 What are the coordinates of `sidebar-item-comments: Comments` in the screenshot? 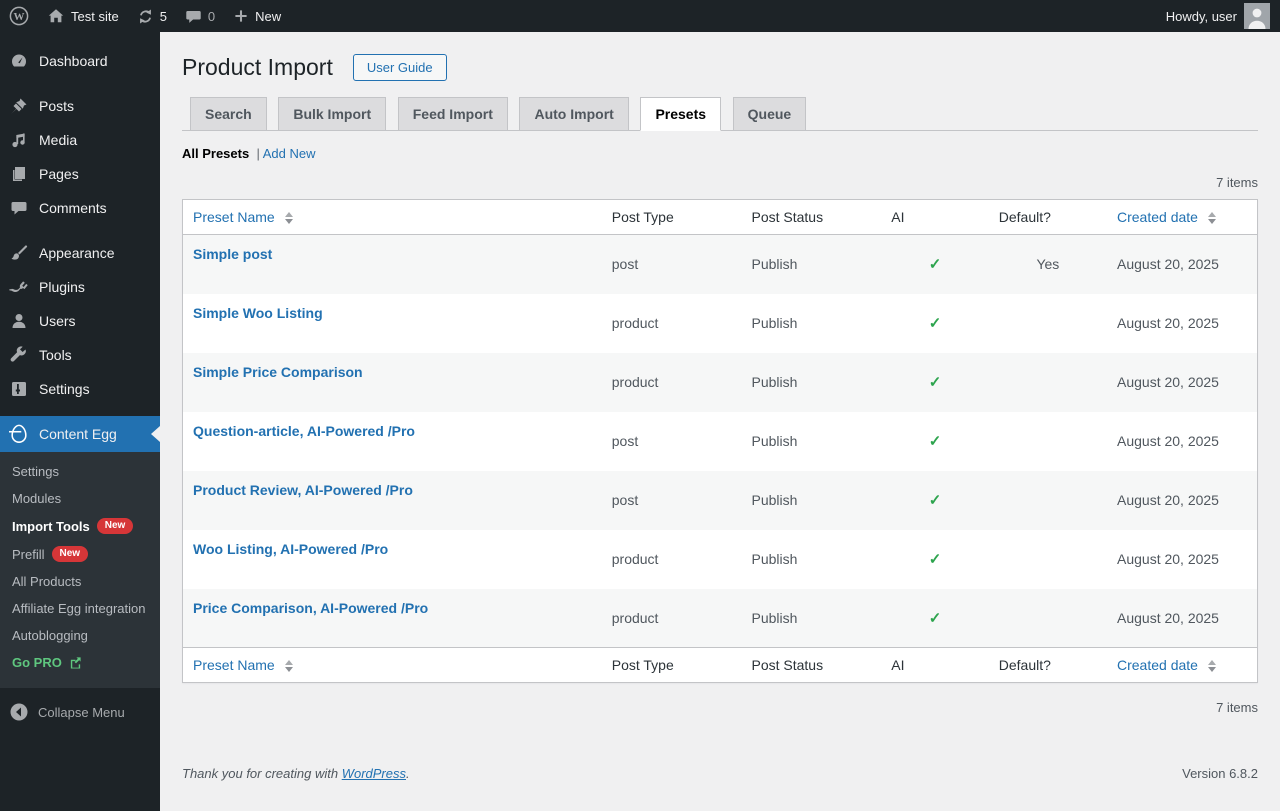 It's located at (80, 208).